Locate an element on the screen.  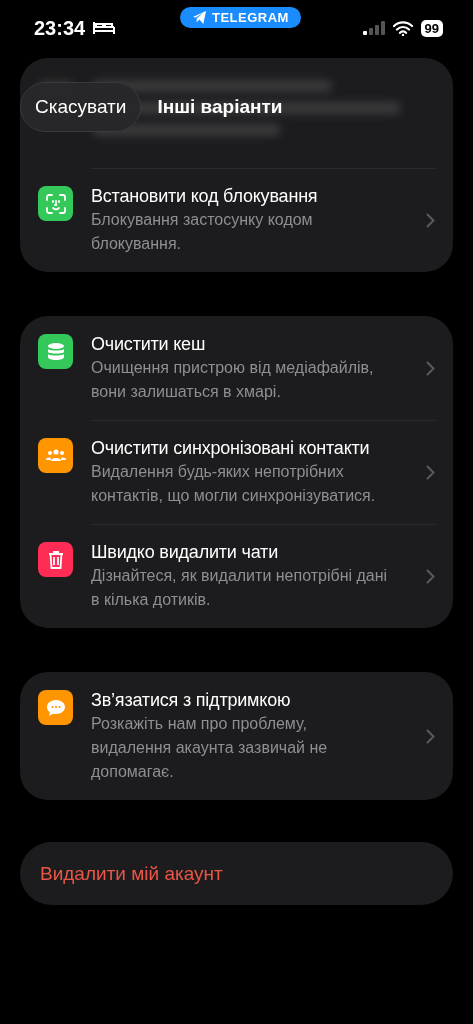
bed-icon is located at coordinates (104, 28).